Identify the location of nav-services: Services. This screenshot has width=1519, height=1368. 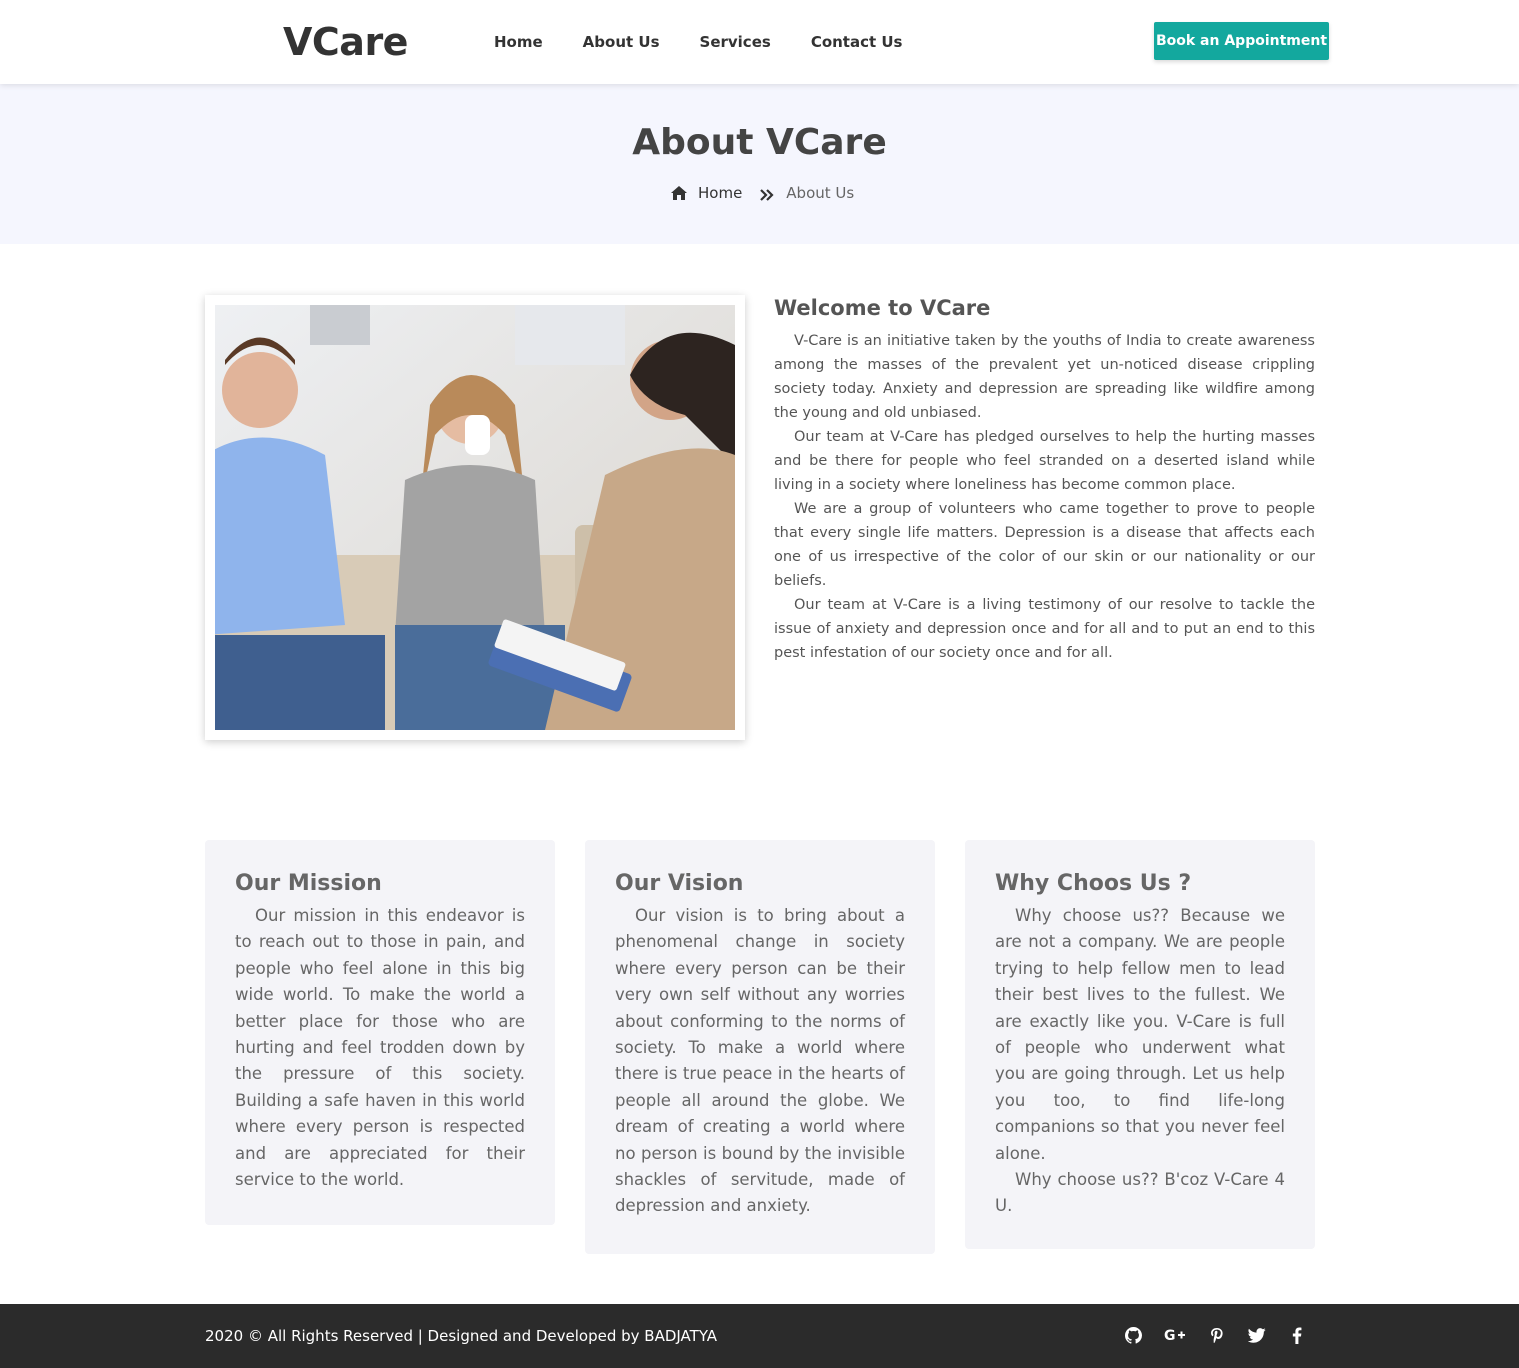
(735, 42).